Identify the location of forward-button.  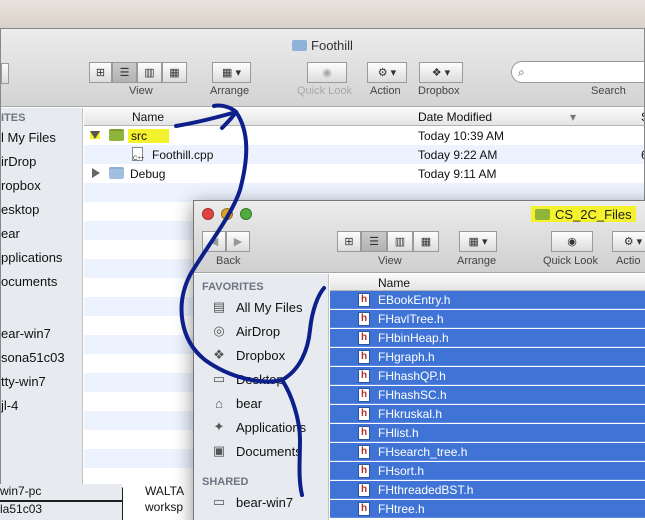
(5, 73).